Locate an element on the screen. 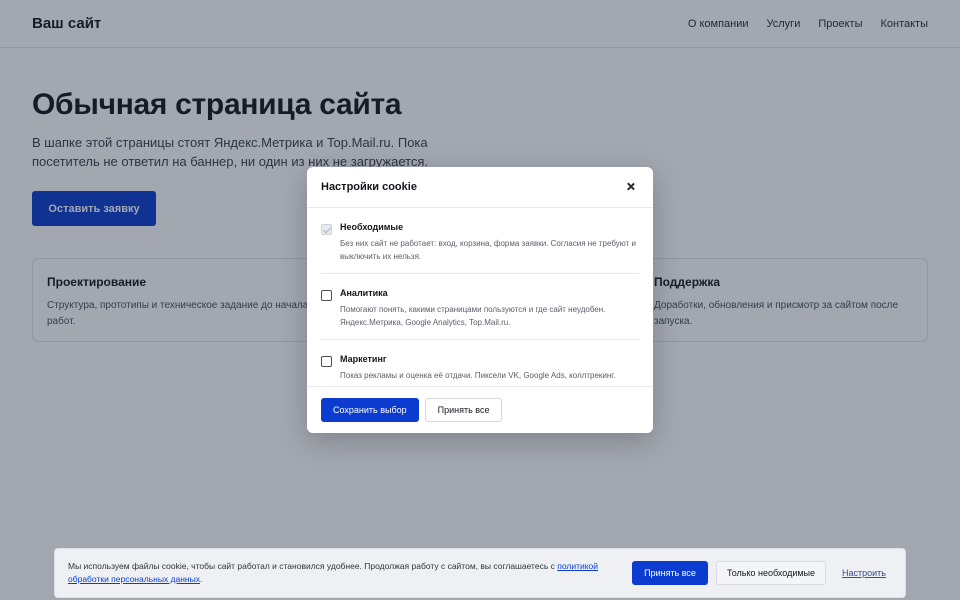 Image resolution: width=960 pixels, height=600 pixels. option-title: Маркетинг is located at coordinates (477, 359).